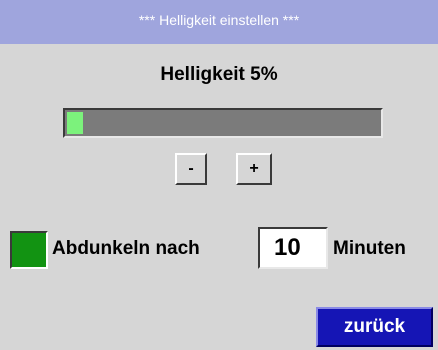 The width and height of the screenshot is (438, 350). Describe the element at coordinates (219, 74) in the screenshot. I see `brightness-label: Helligkeit 5%` at that location.